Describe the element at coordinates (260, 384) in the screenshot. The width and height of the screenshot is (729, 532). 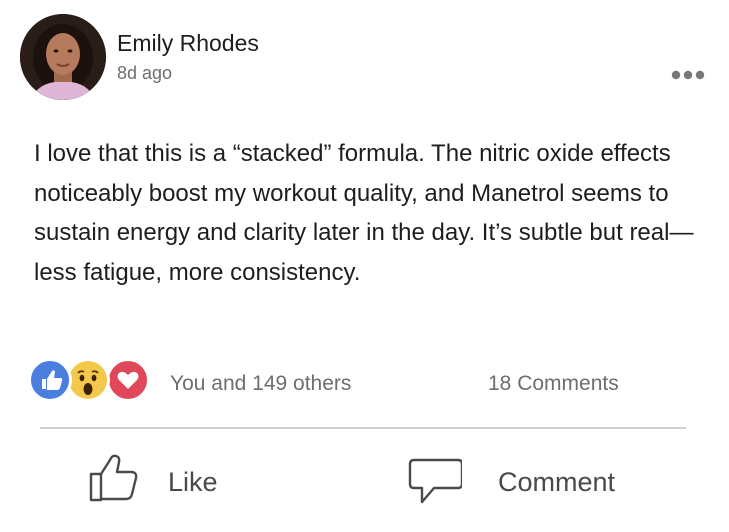
I see `reaction-summary: You and 149 others` at that location.